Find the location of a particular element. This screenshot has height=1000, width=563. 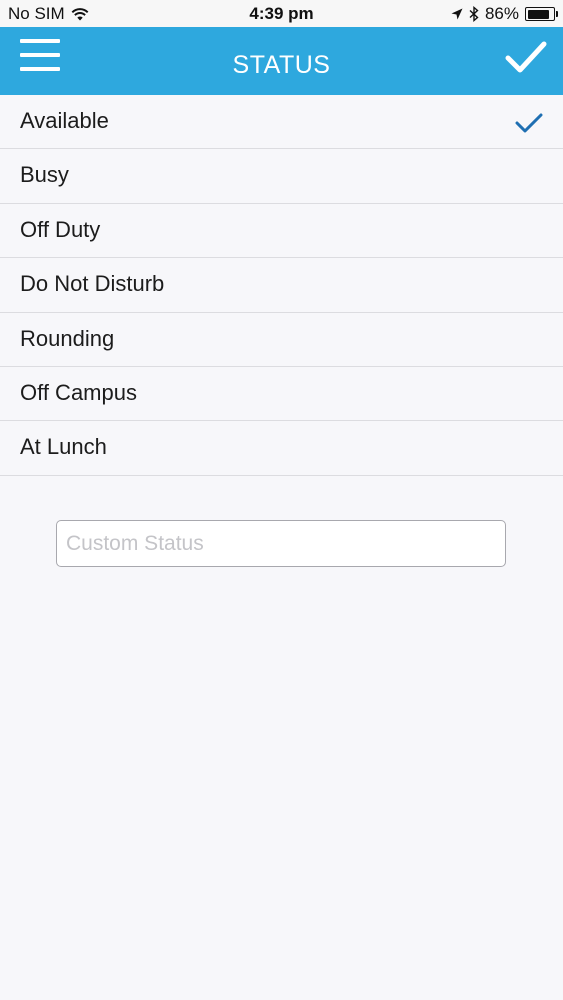

navigation-bar: STATUS is located at coordinates (281, 61).